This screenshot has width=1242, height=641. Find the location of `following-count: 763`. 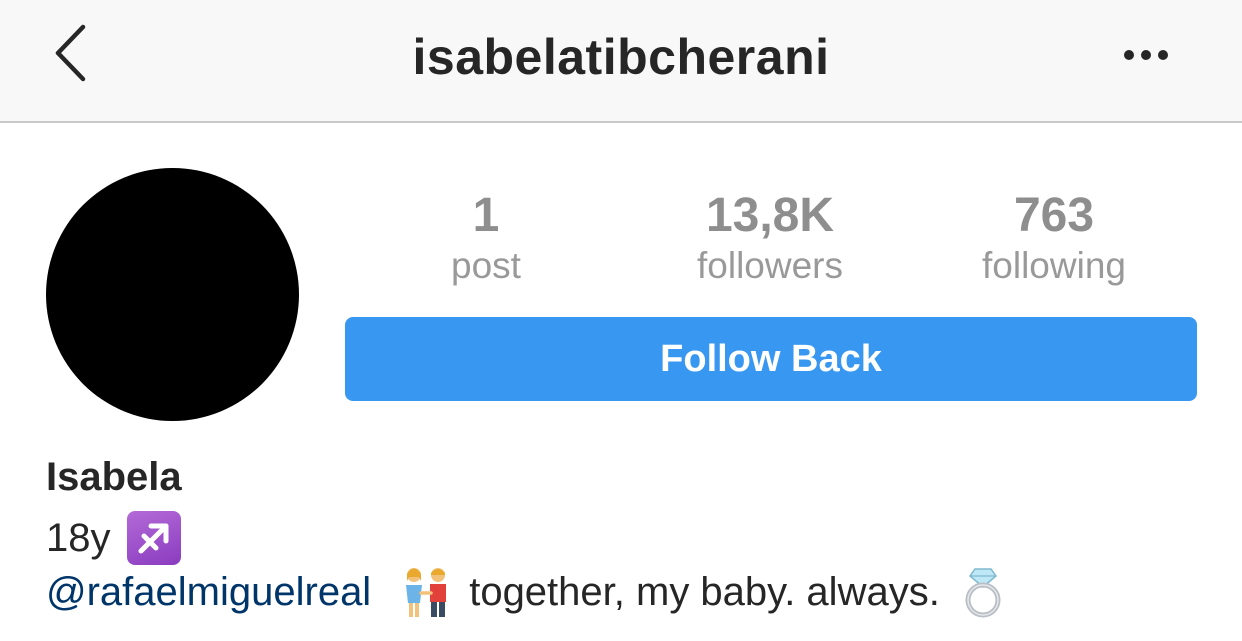

following-count: 763 is located at coordinates (1054, 215).